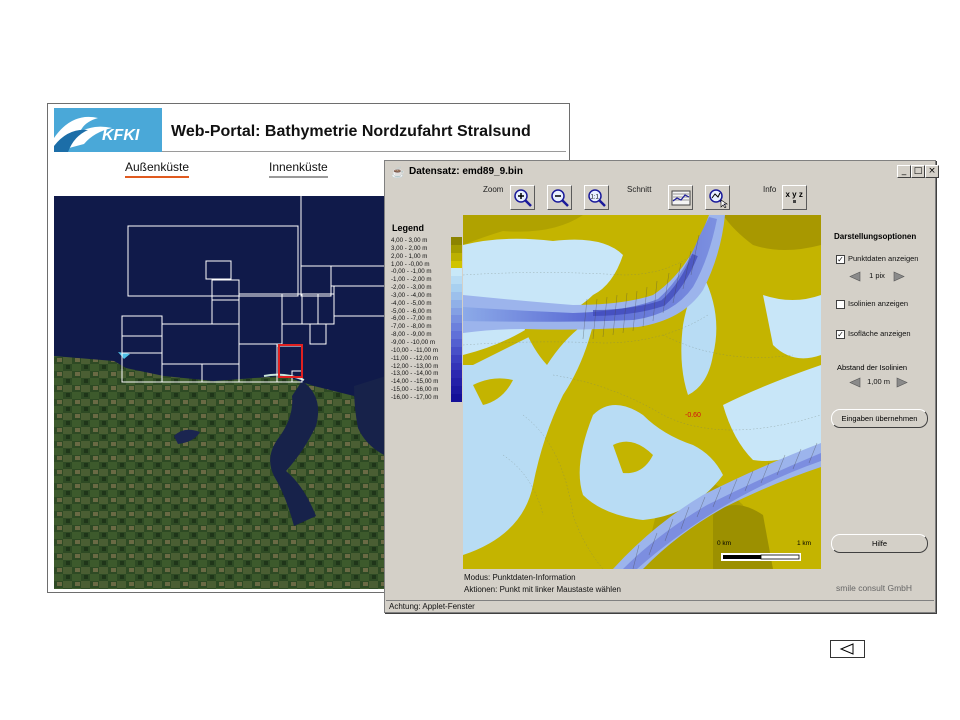 The width and height of the screenshot is (960, 720). I want to click on isolinien-checkbox, so click(840, 304).